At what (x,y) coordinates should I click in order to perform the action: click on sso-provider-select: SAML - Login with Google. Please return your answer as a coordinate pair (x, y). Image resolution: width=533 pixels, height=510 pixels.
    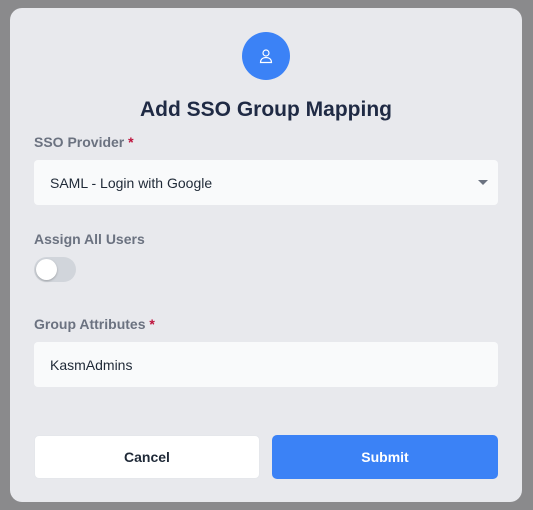
    Looking at the image, I should click on (266, 182).